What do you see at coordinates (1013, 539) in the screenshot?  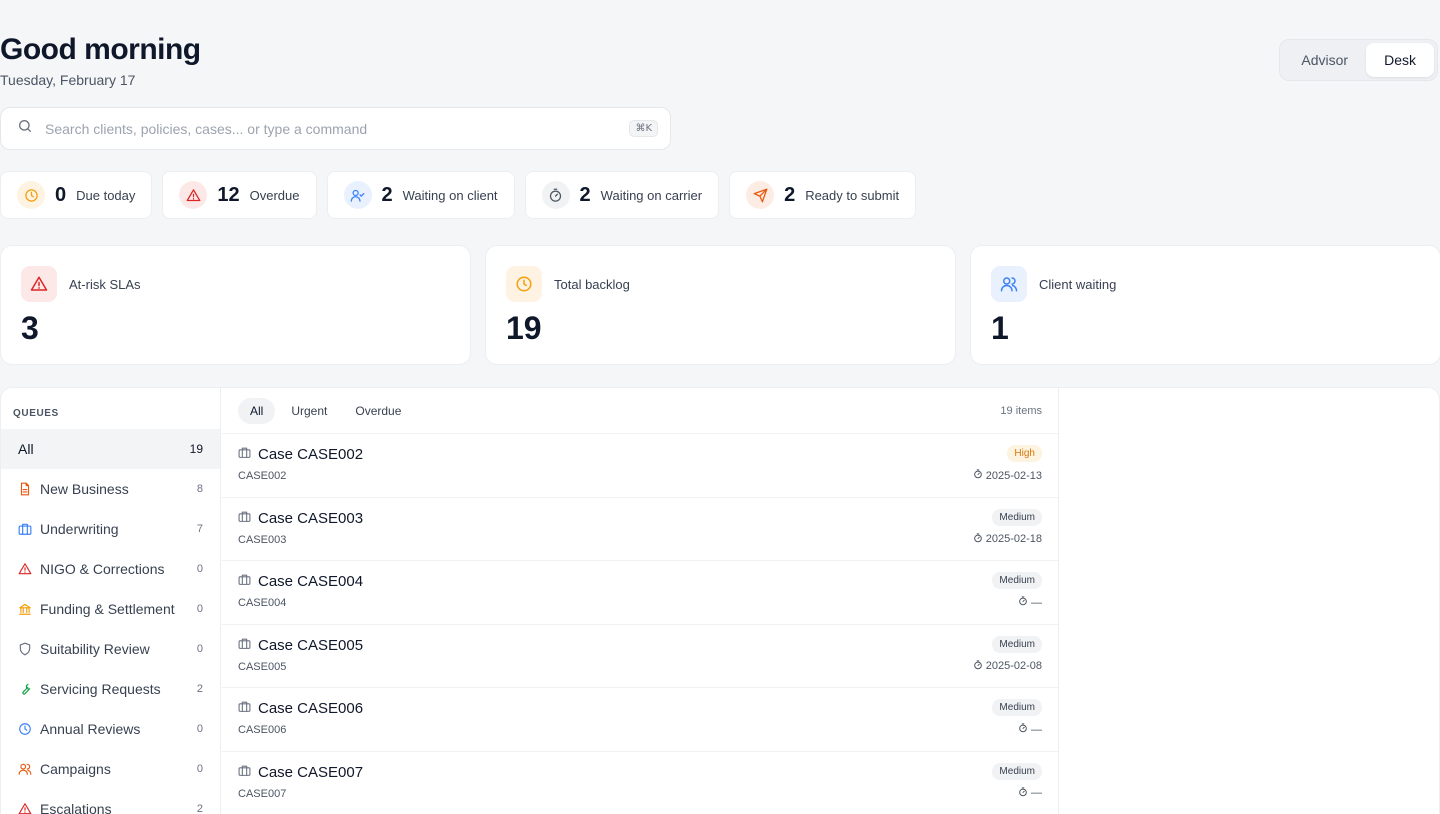 I see `due-date-text: 2025-02-18` at bounding box center [1013, 539].